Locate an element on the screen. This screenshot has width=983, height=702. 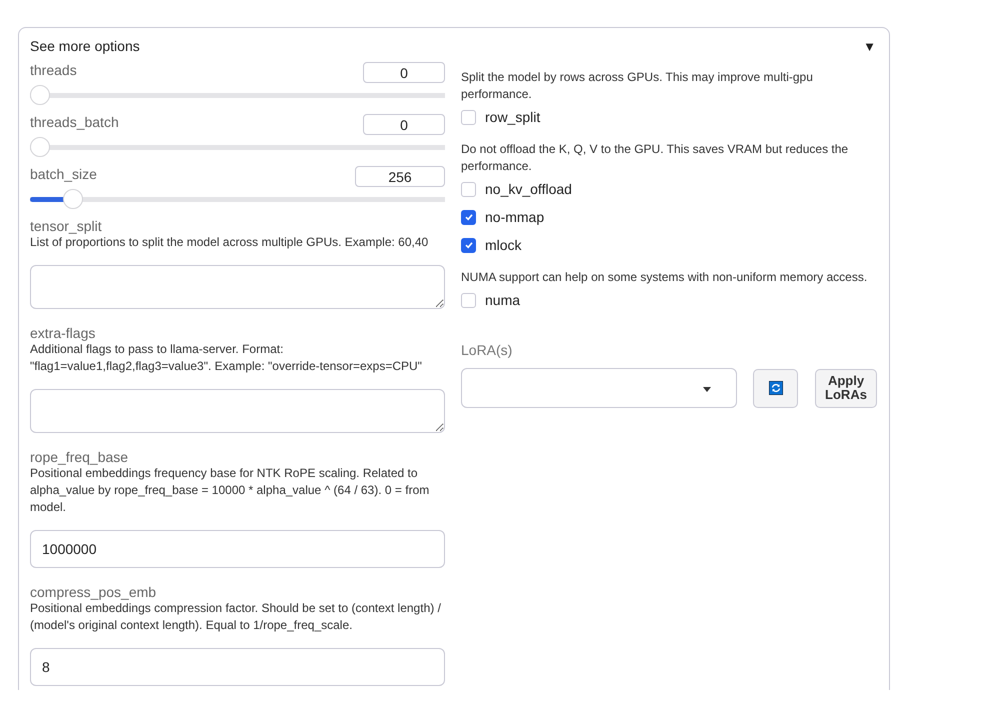
slider-label: threads is located at coordinates (53, 70).